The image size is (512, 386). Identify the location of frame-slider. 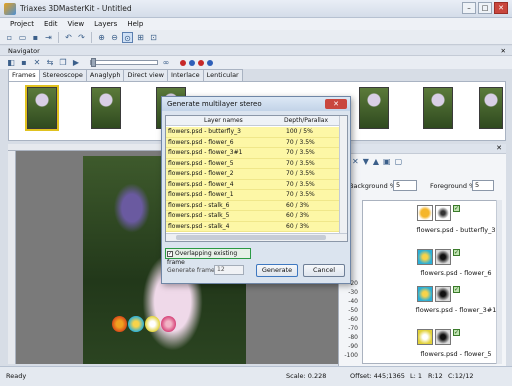
(124, 62).